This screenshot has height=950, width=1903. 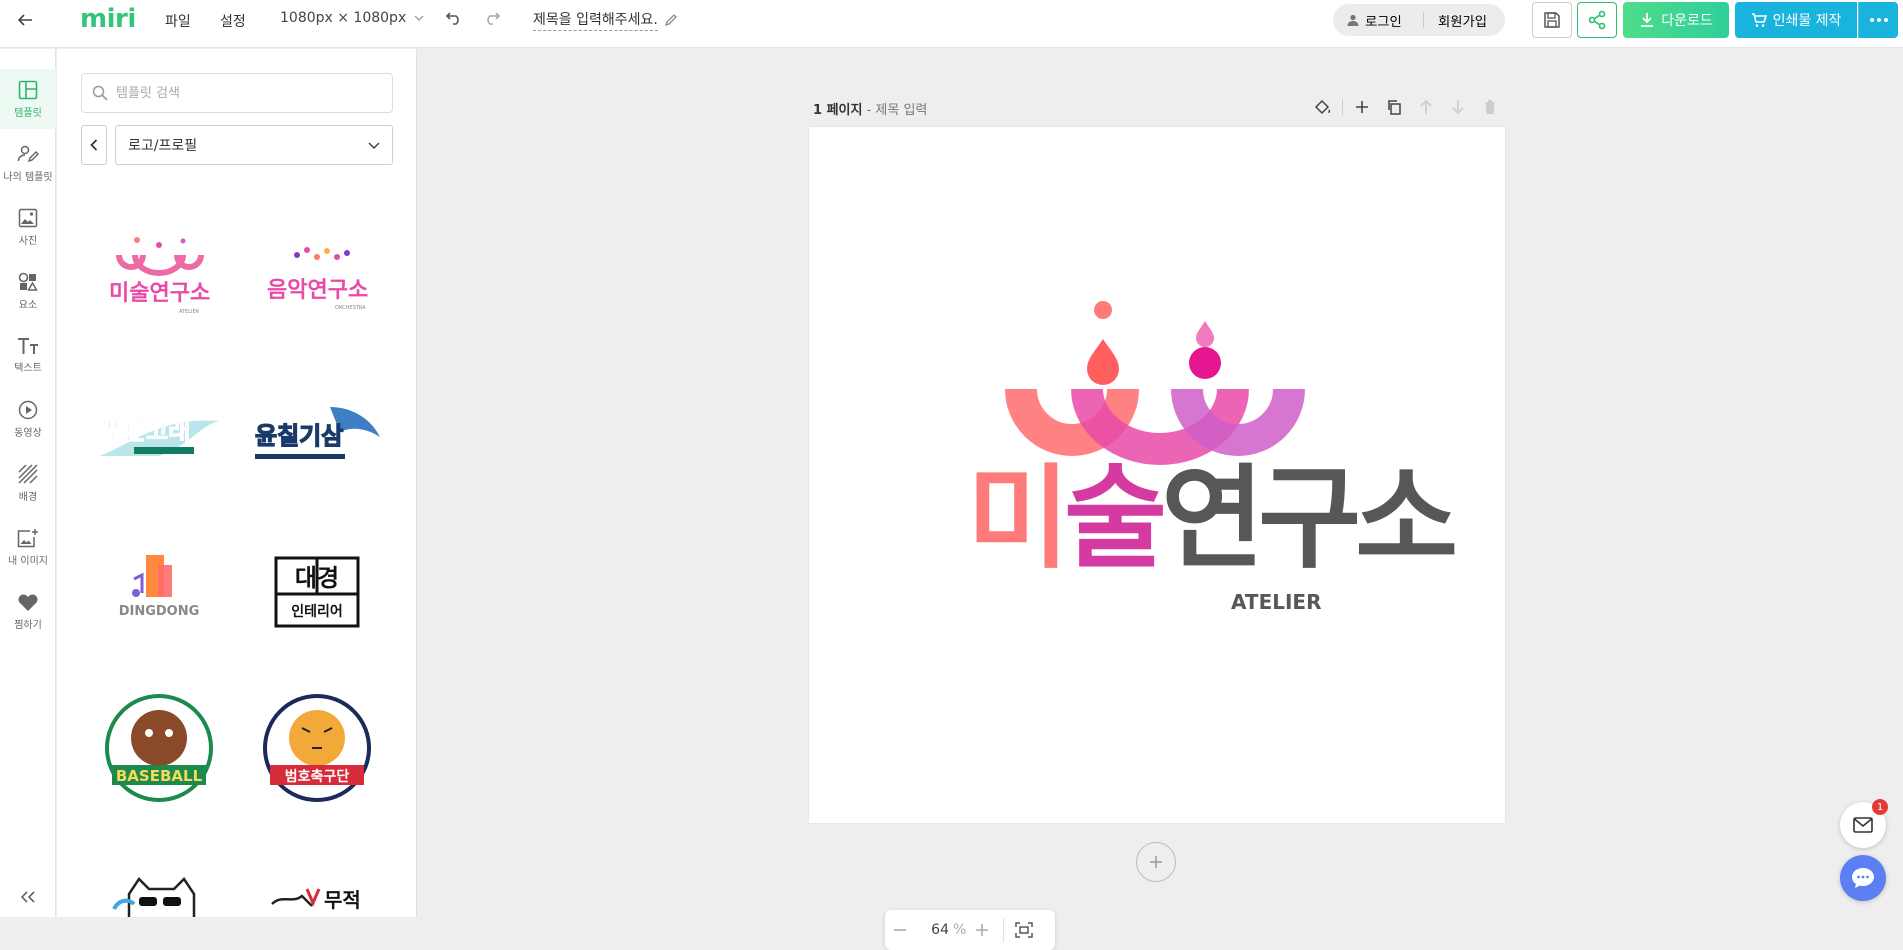 What do you see at coordinates (28, 561) in the screenshot?
I see `rail-label-my-images: 내 이미지` at bounding box center [28, 561].